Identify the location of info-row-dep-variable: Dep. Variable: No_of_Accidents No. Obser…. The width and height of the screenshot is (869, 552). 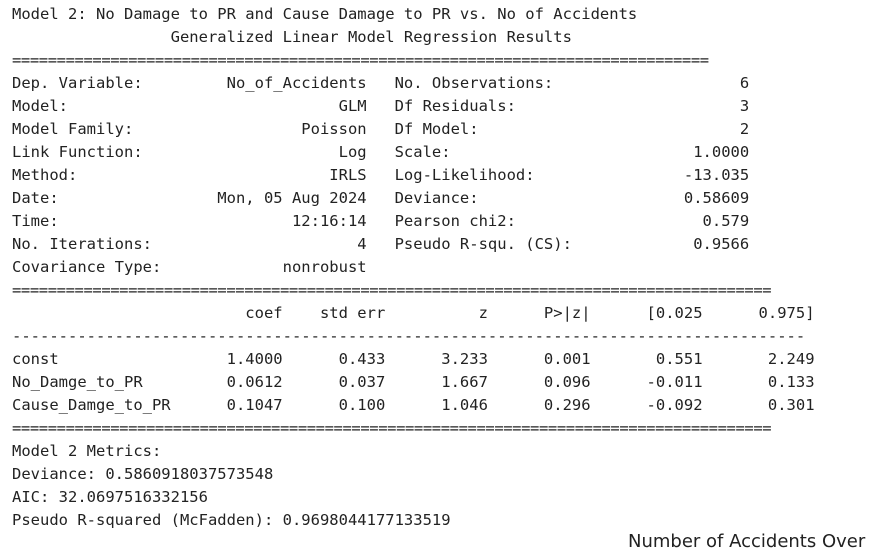
(381, 83).